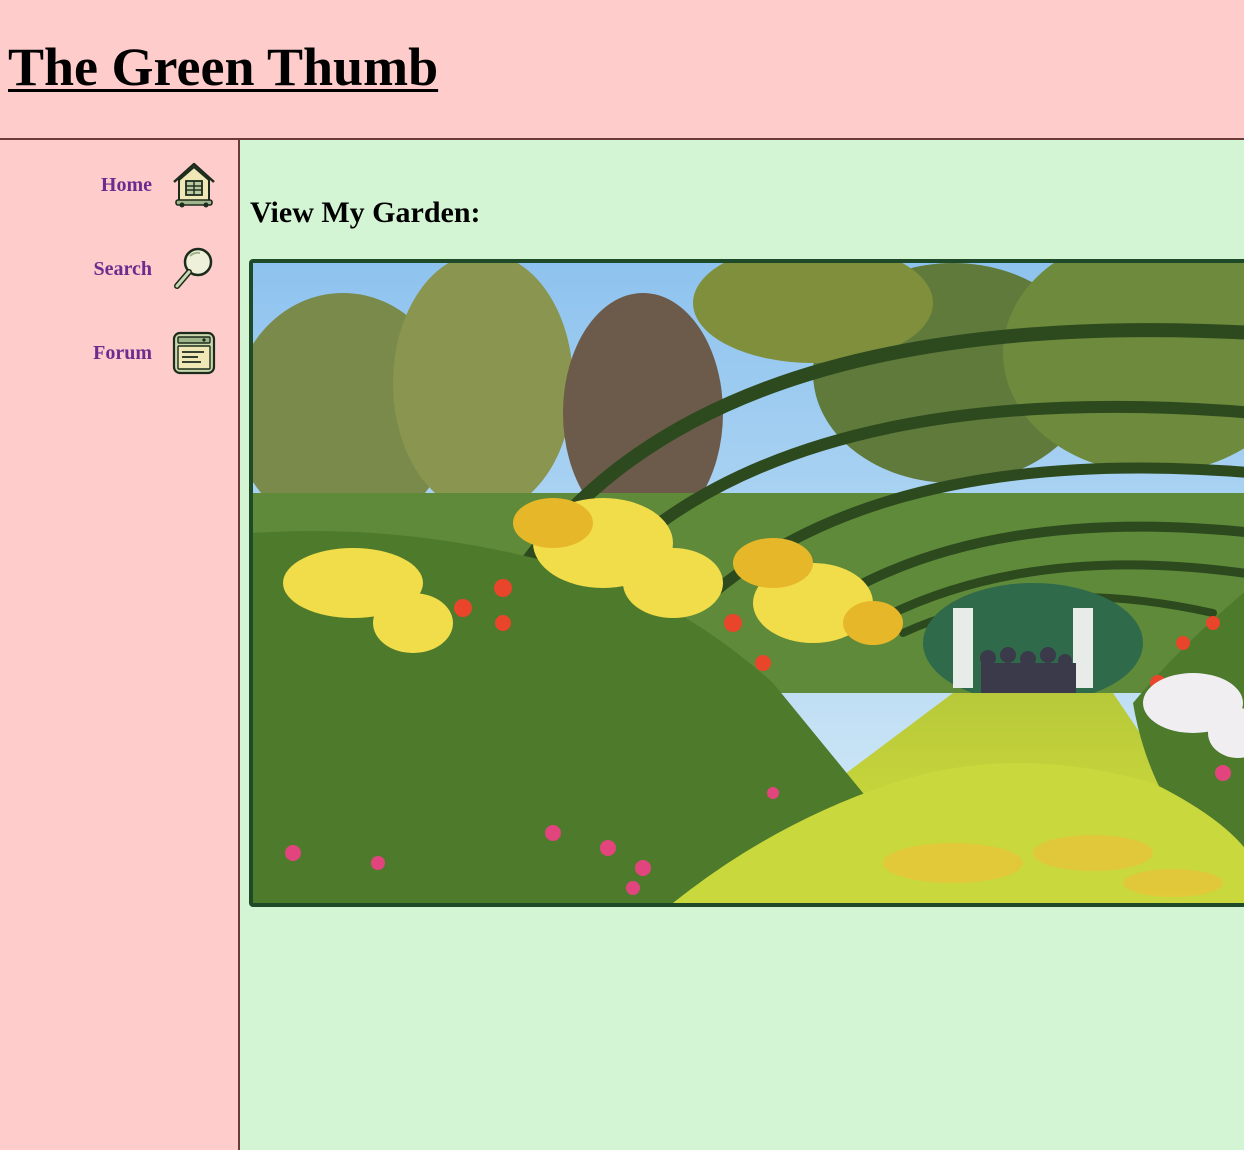  I want to click on sidebar-item-label: Home, so click(126, 185).